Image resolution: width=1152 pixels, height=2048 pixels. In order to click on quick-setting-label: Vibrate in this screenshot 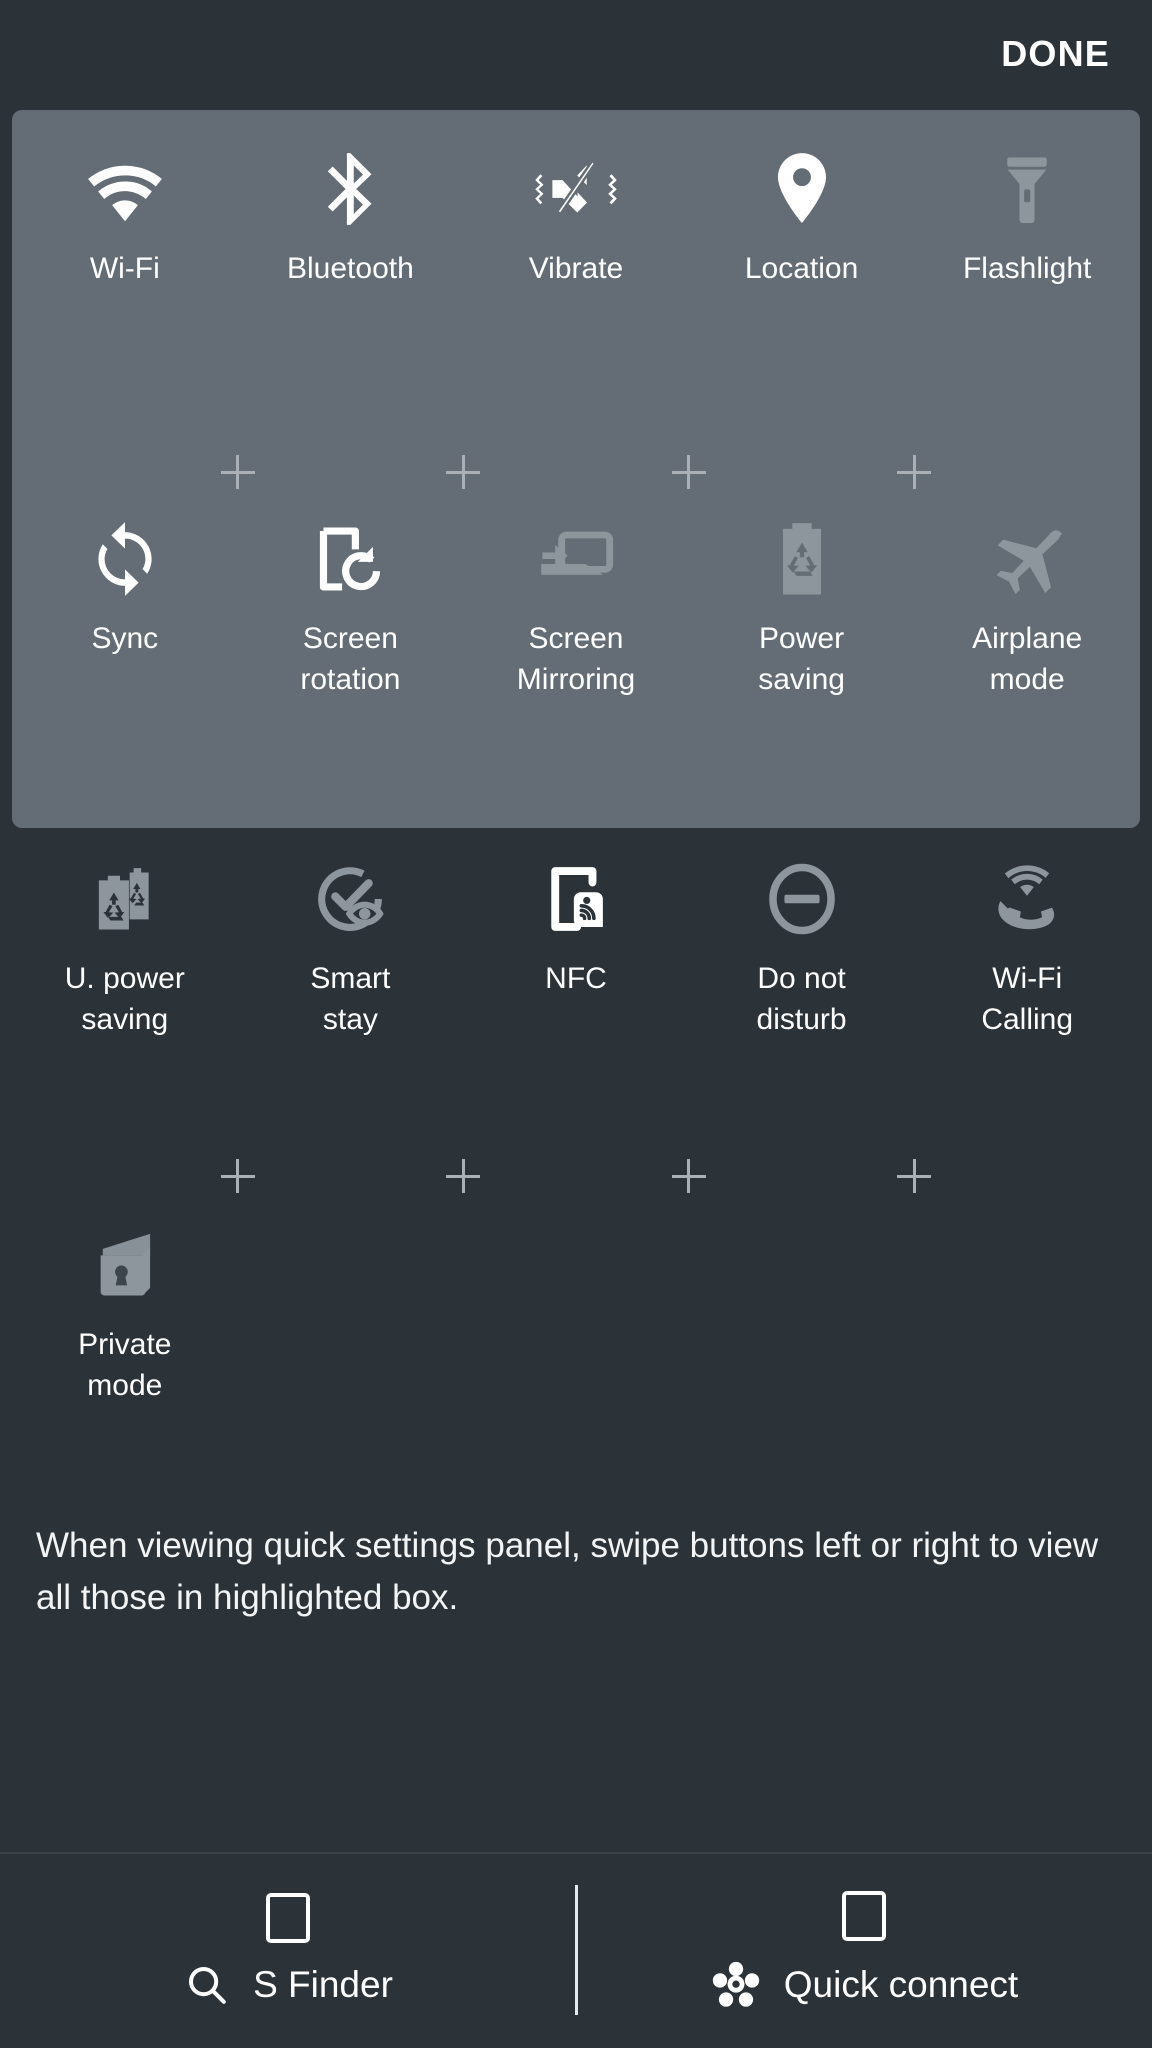, I will do `click(576, 268)`.